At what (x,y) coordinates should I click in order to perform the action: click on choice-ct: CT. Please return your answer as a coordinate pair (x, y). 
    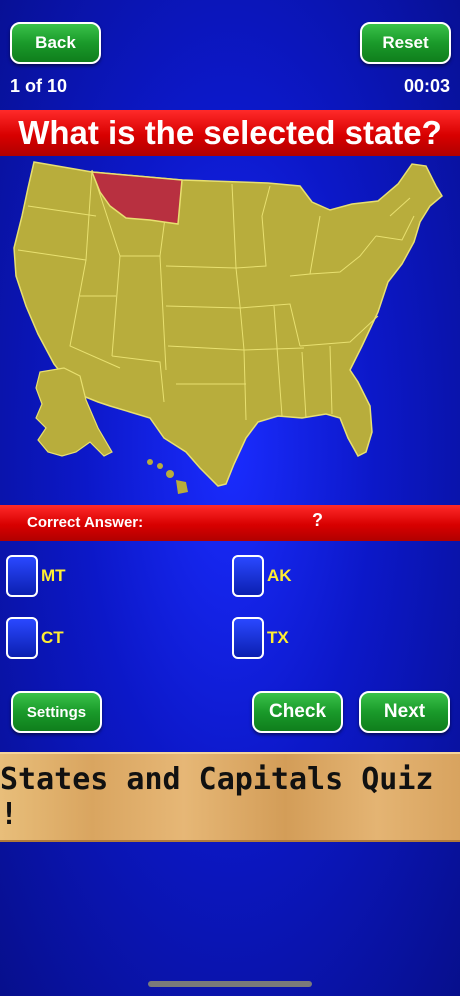
    Looking at the image, I should click on (35, 638).